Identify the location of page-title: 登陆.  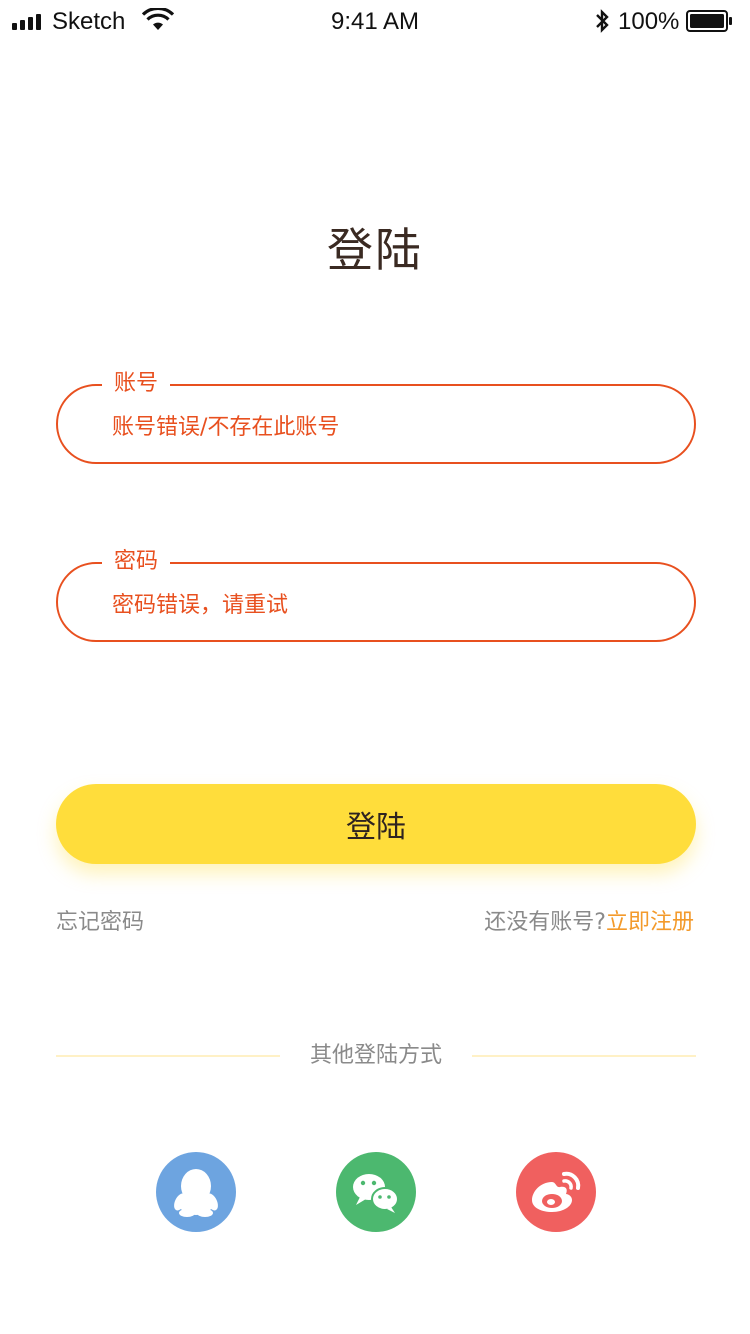
(375, 250).